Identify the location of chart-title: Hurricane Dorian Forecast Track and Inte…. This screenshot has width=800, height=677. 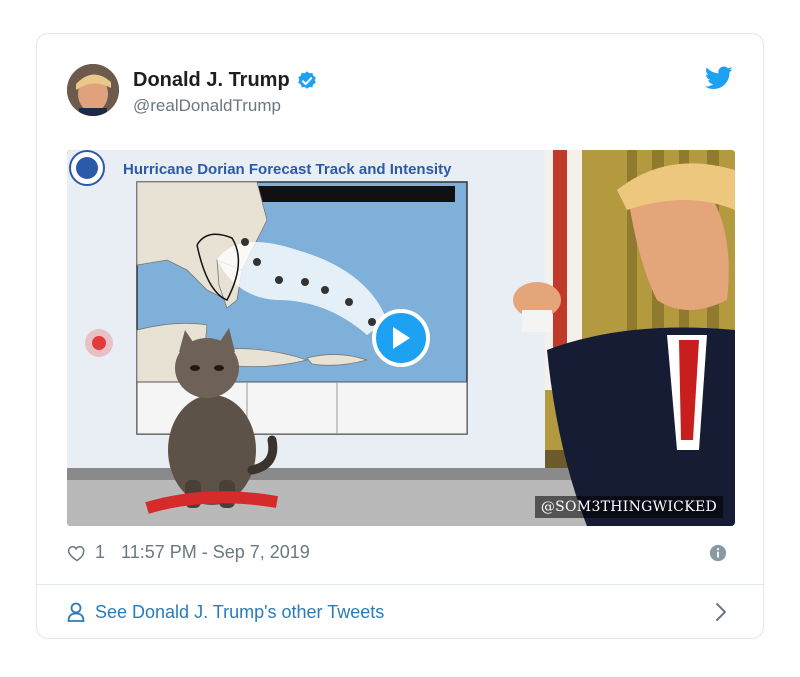
(287, 169).